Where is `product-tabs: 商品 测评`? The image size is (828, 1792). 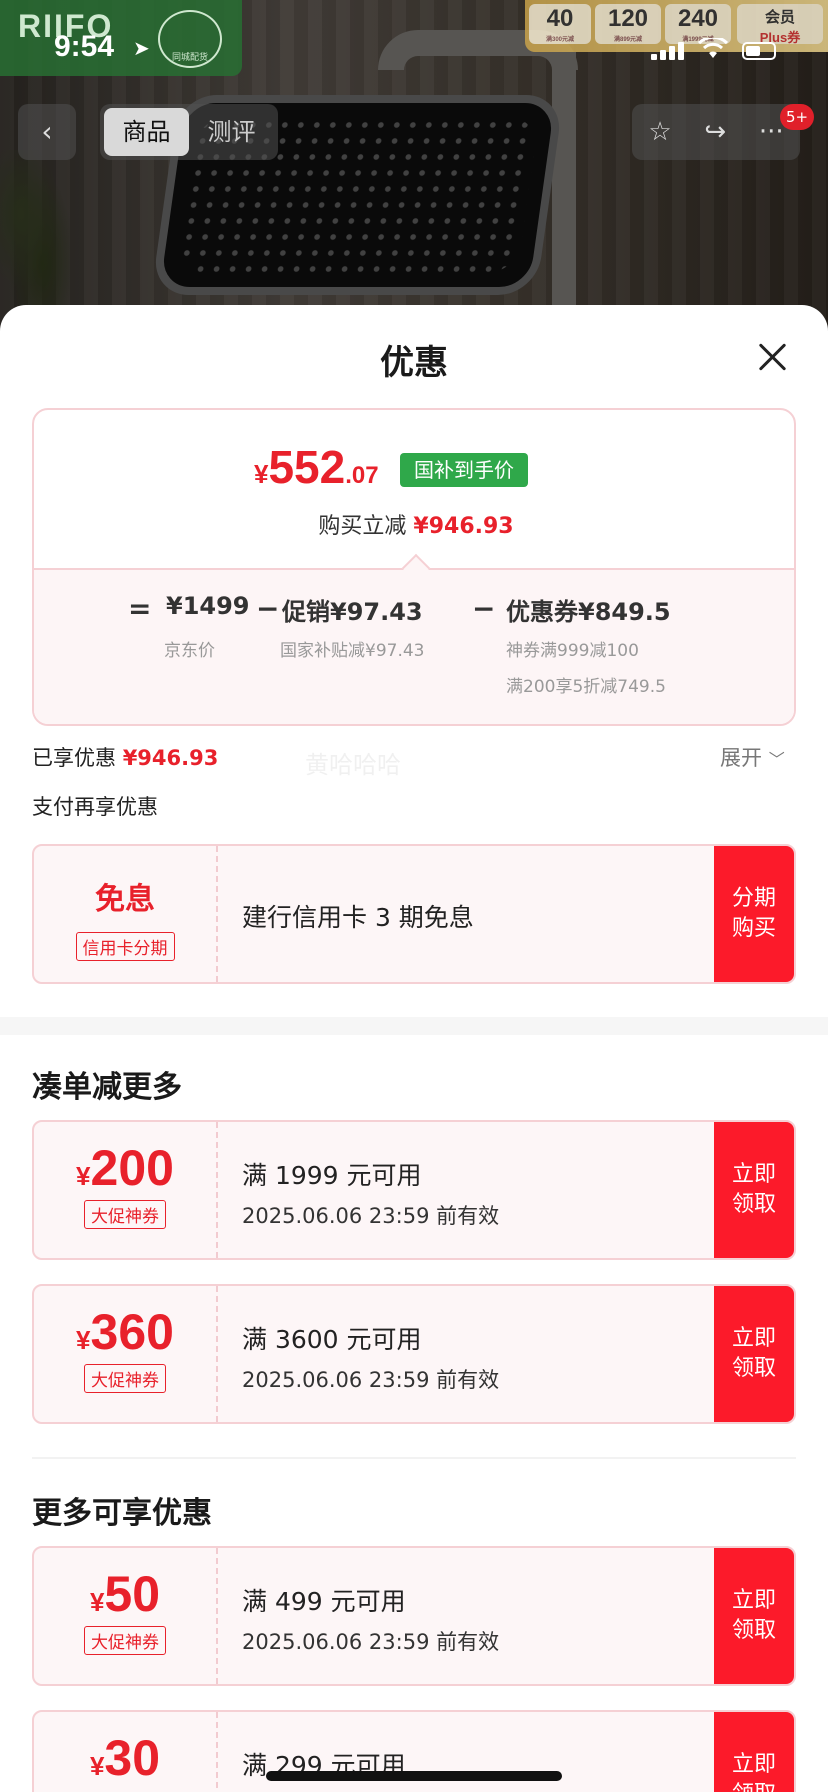
product-tabs: 商品 测评 is located at coordinates (189, 132).